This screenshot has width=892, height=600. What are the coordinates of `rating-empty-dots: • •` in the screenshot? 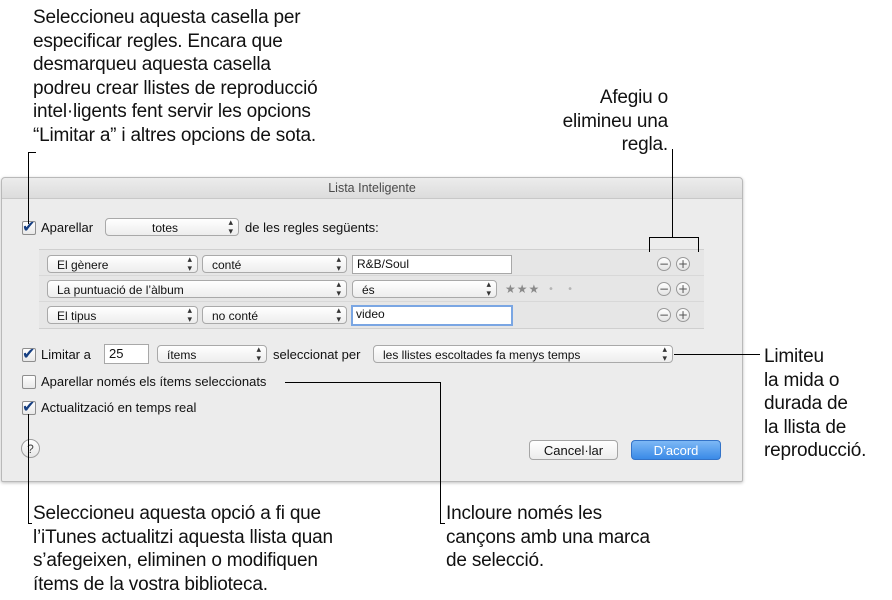 It's located at (563, 289).